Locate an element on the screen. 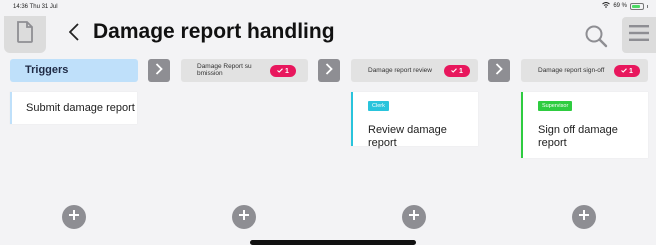 The width and height of the screenshot is (656, 245). task-card-sign-off: Supervisor Sign off damage report is located at coordinates (584, 125).